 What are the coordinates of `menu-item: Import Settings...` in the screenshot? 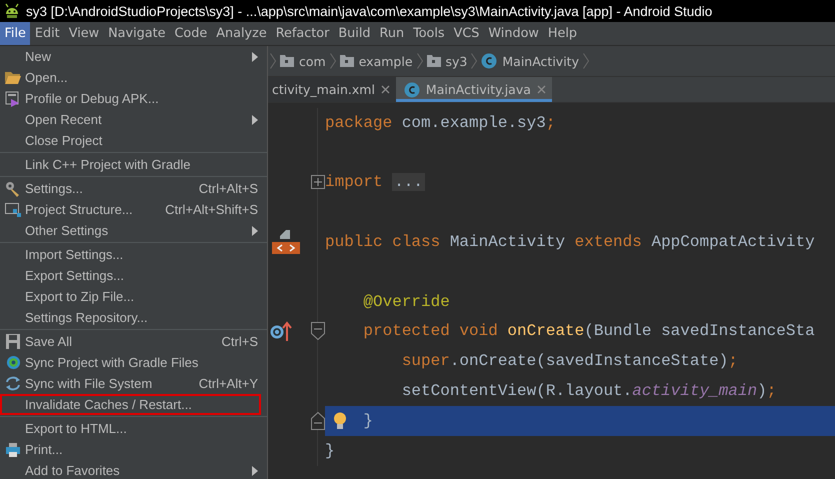 It's located at (133, 254).